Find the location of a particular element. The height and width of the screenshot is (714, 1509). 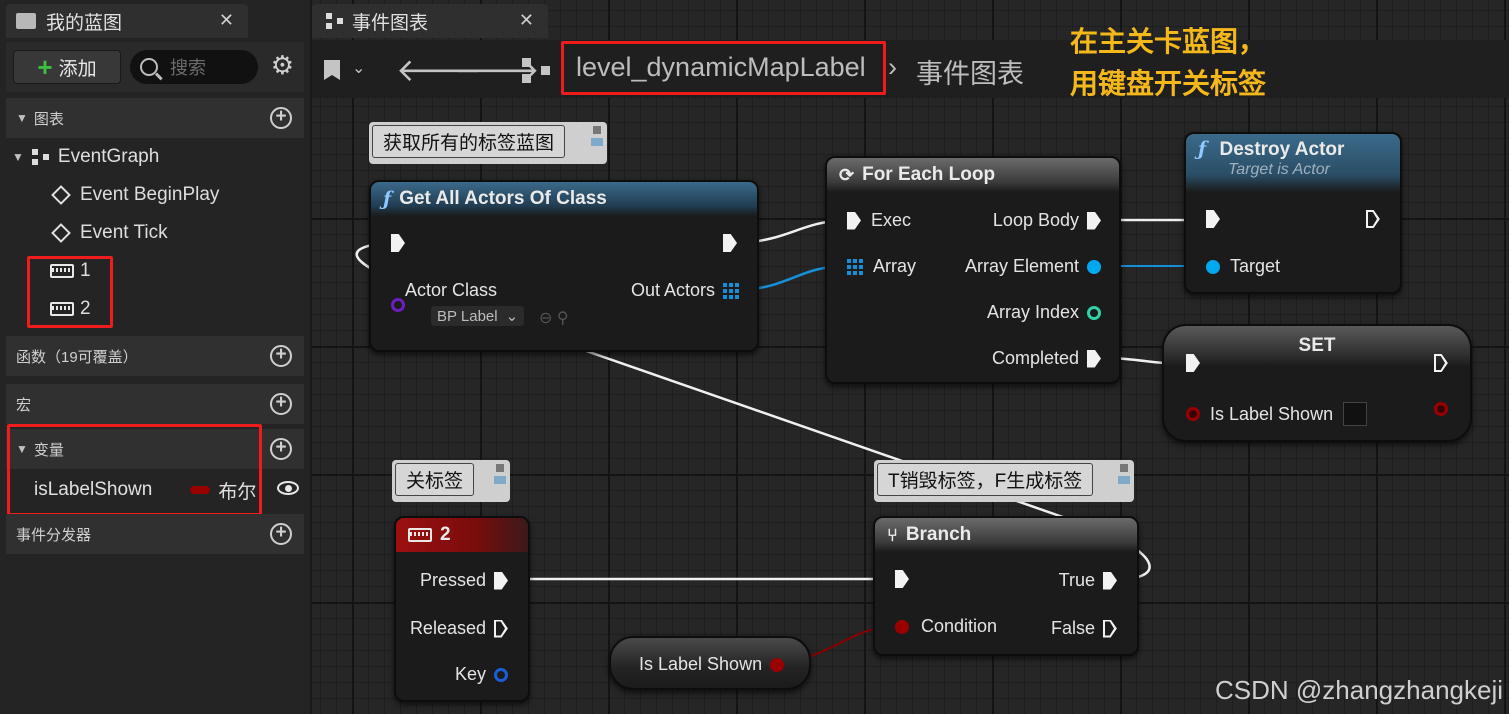

struct-pin-icon is located at coordinates (501, 674).